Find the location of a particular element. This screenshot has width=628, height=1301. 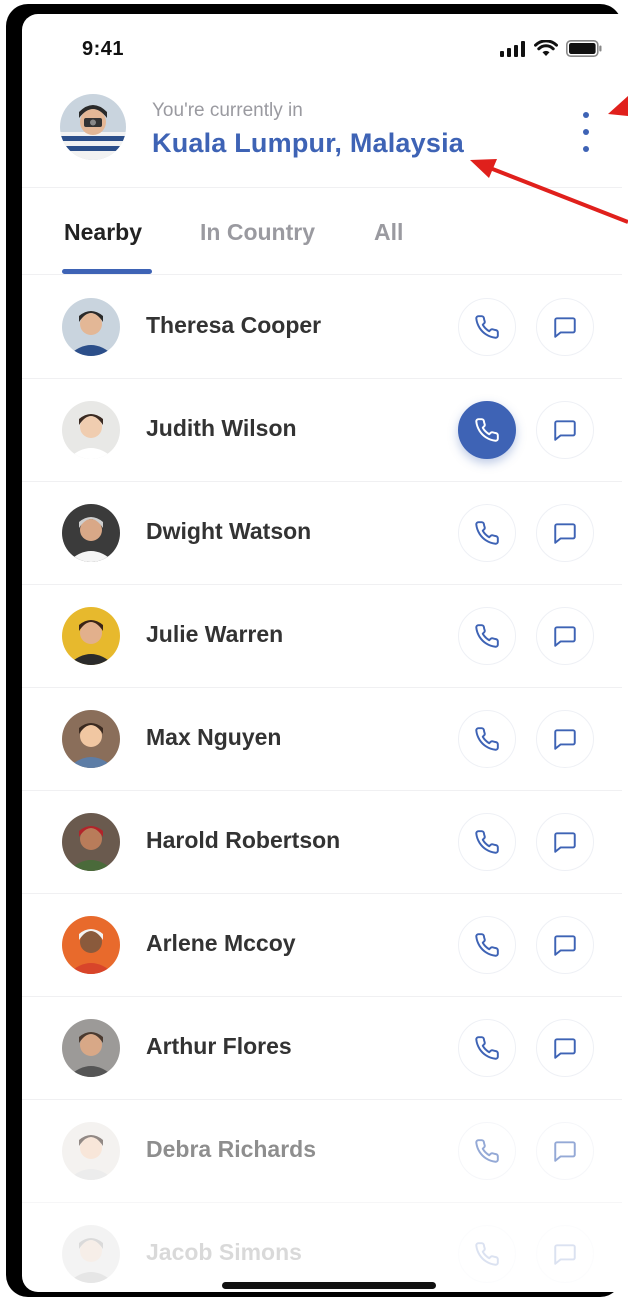

location-subtitle: You're currently in is located at coordinates (227, 110).